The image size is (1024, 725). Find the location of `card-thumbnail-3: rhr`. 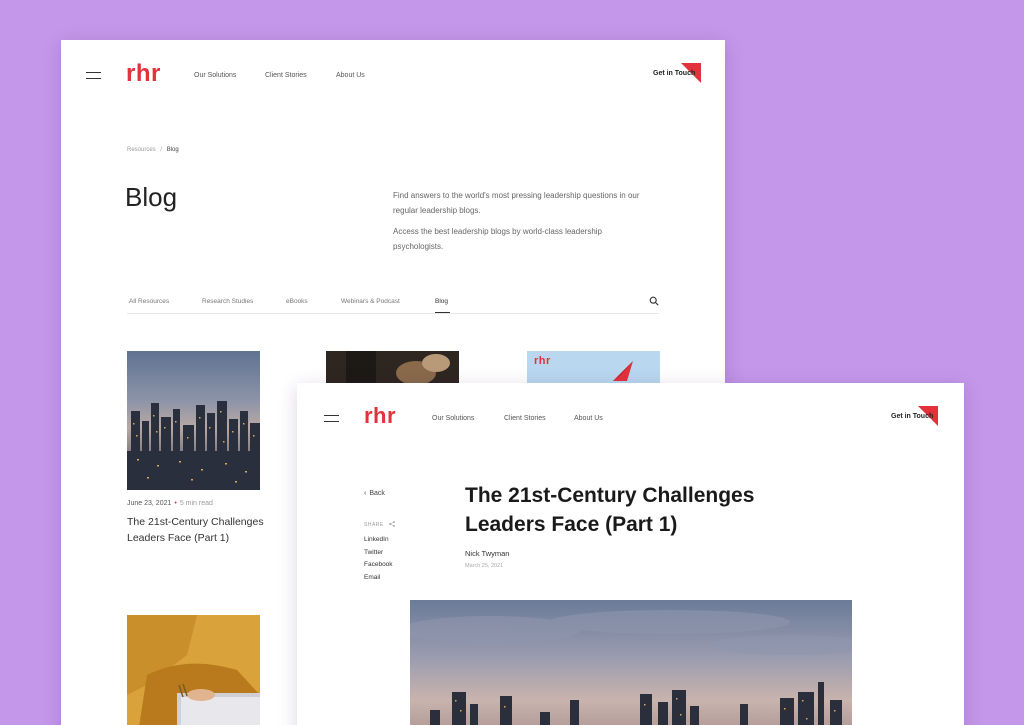

card-thumbnail-3: rhr is located at coordinates (593, 367).